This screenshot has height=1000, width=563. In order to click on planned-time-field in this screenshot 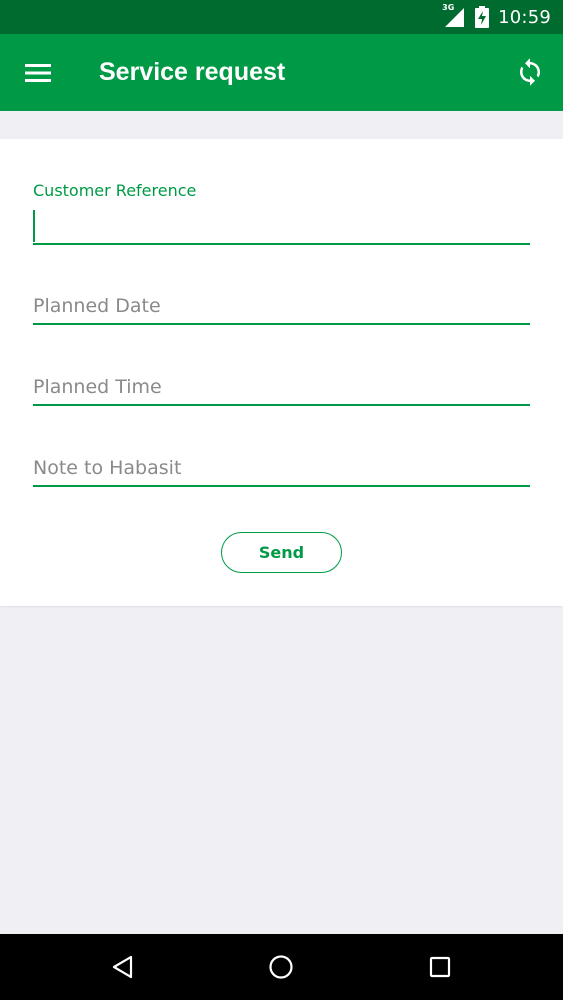, I will do `click(281, 388)`.